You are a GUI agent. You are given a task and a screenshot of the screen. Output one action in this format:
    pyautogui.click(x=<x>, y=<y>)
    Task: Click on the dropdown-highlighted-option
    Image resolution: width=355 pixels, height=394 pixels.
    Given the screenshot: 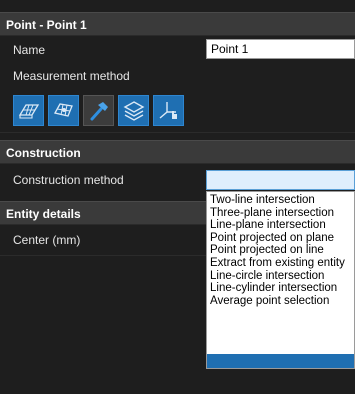 What is the action you would take?
    pyautogui.click(x=280, y=361)
    